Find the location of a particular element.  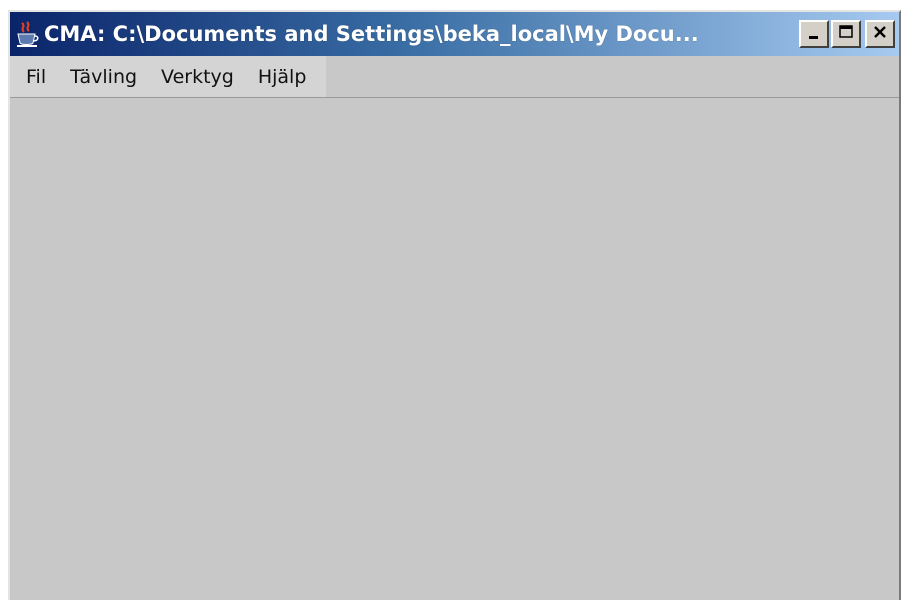

menu-bar-items: Fil Tävling Verktyg Hjälp is located at coordinates (168, 76).